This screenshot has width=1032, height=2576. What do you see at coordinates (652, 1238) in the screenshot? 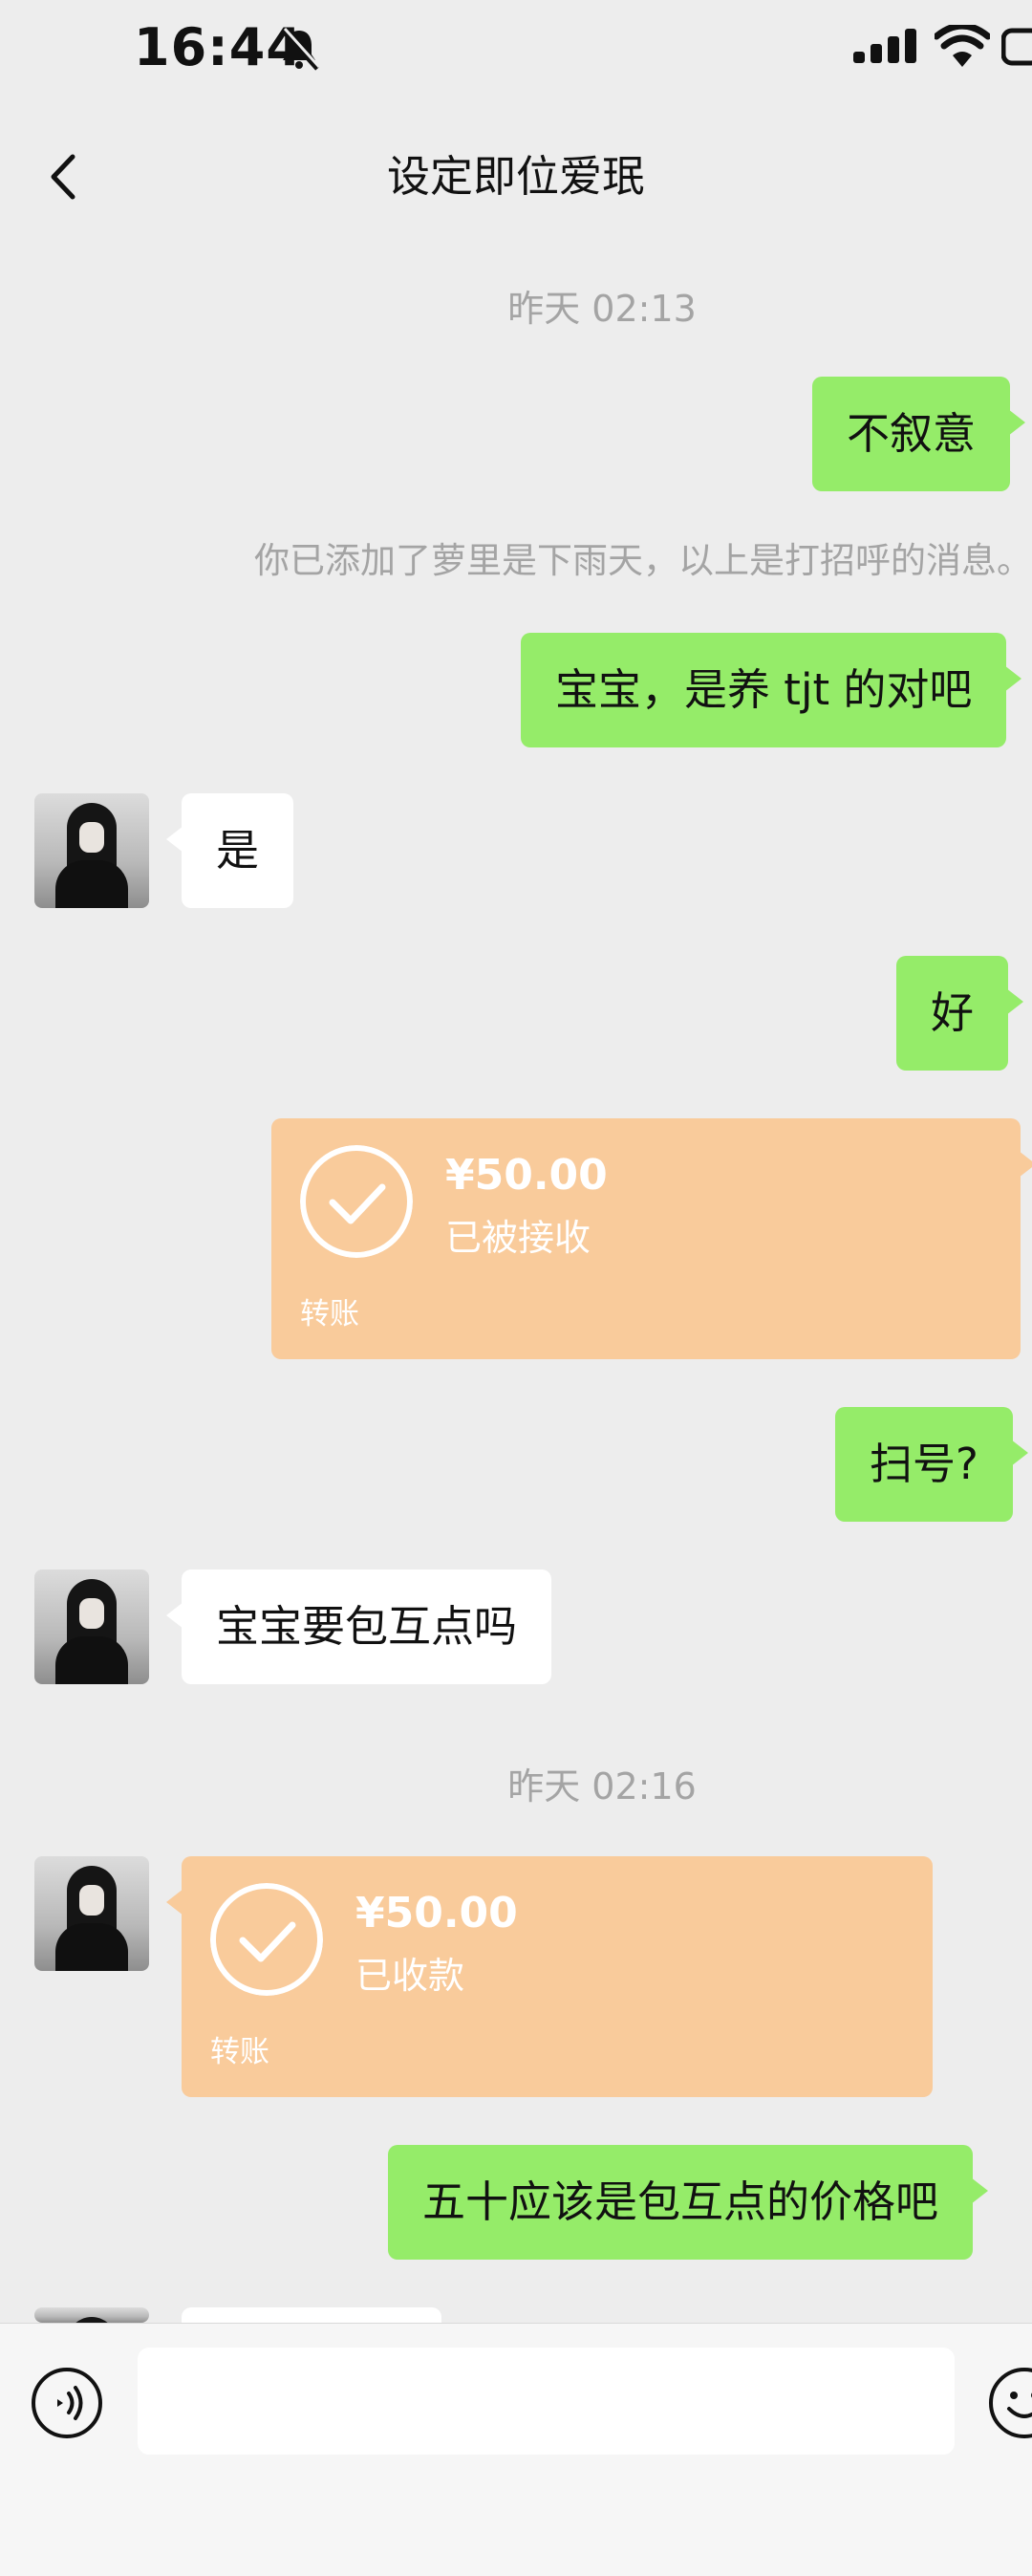
I see `transfer-card-mine: ¥50.00 已被接收 转账` at bounding box center [652, 1238].